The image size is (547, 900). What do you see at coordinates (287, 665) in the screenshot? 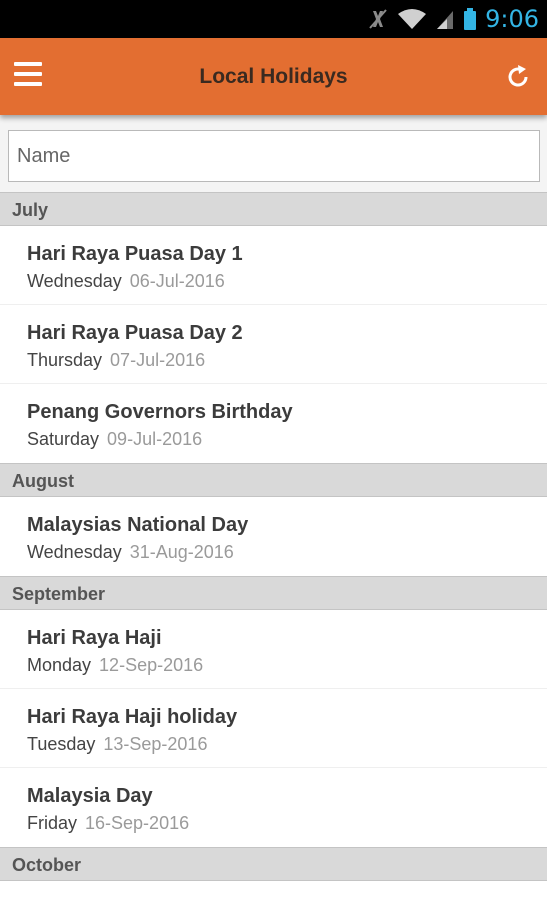
I see `holiday-date-row: Monday 12-Sep-2016` at bounding box center [287, 665].